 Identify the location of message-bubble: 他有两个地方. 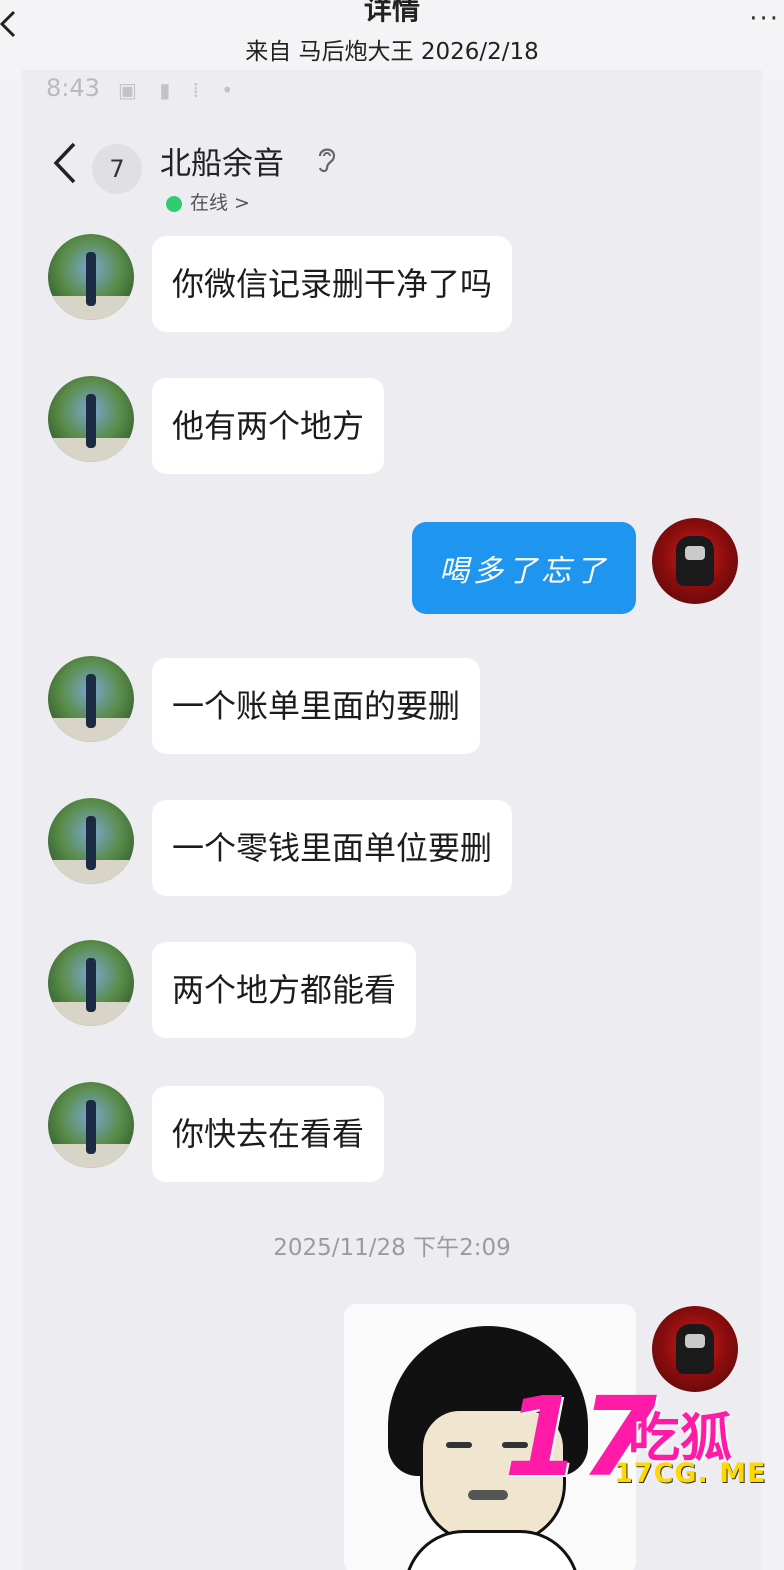
(268, 426).